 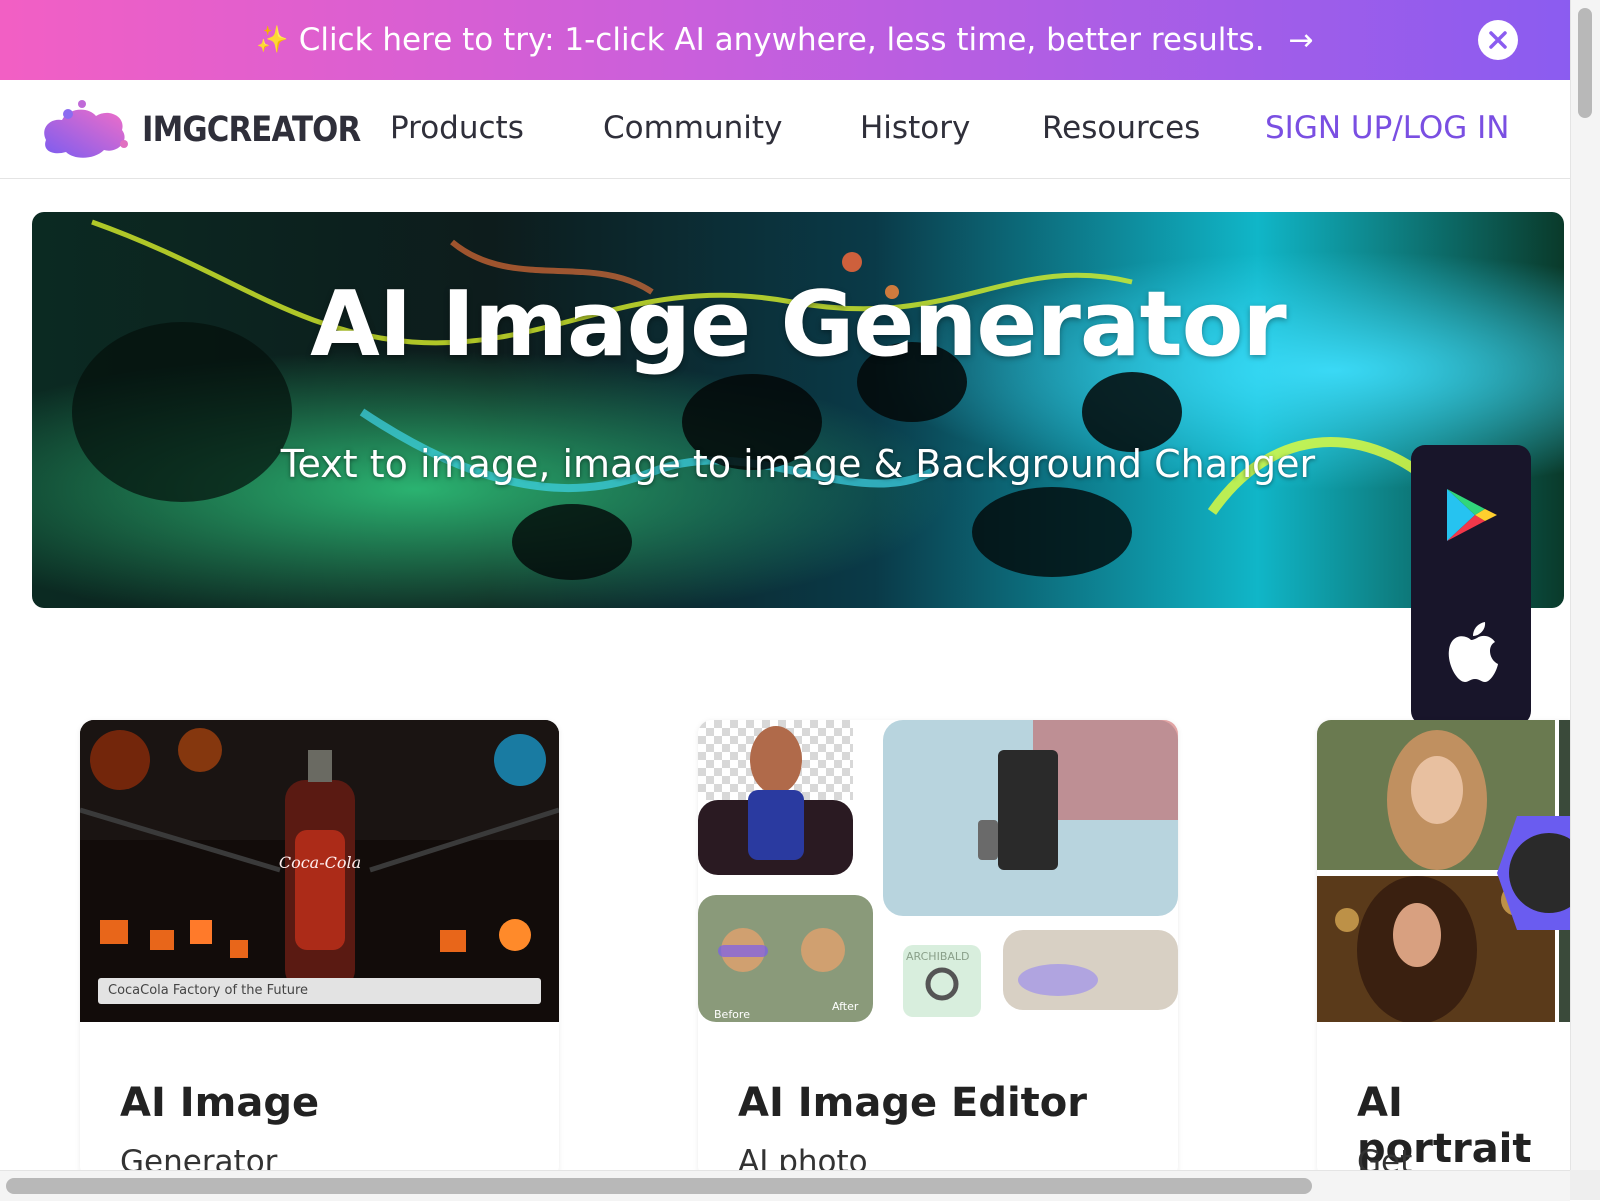 I want to click on nav-item-history: History, so click(x=915, y=128).